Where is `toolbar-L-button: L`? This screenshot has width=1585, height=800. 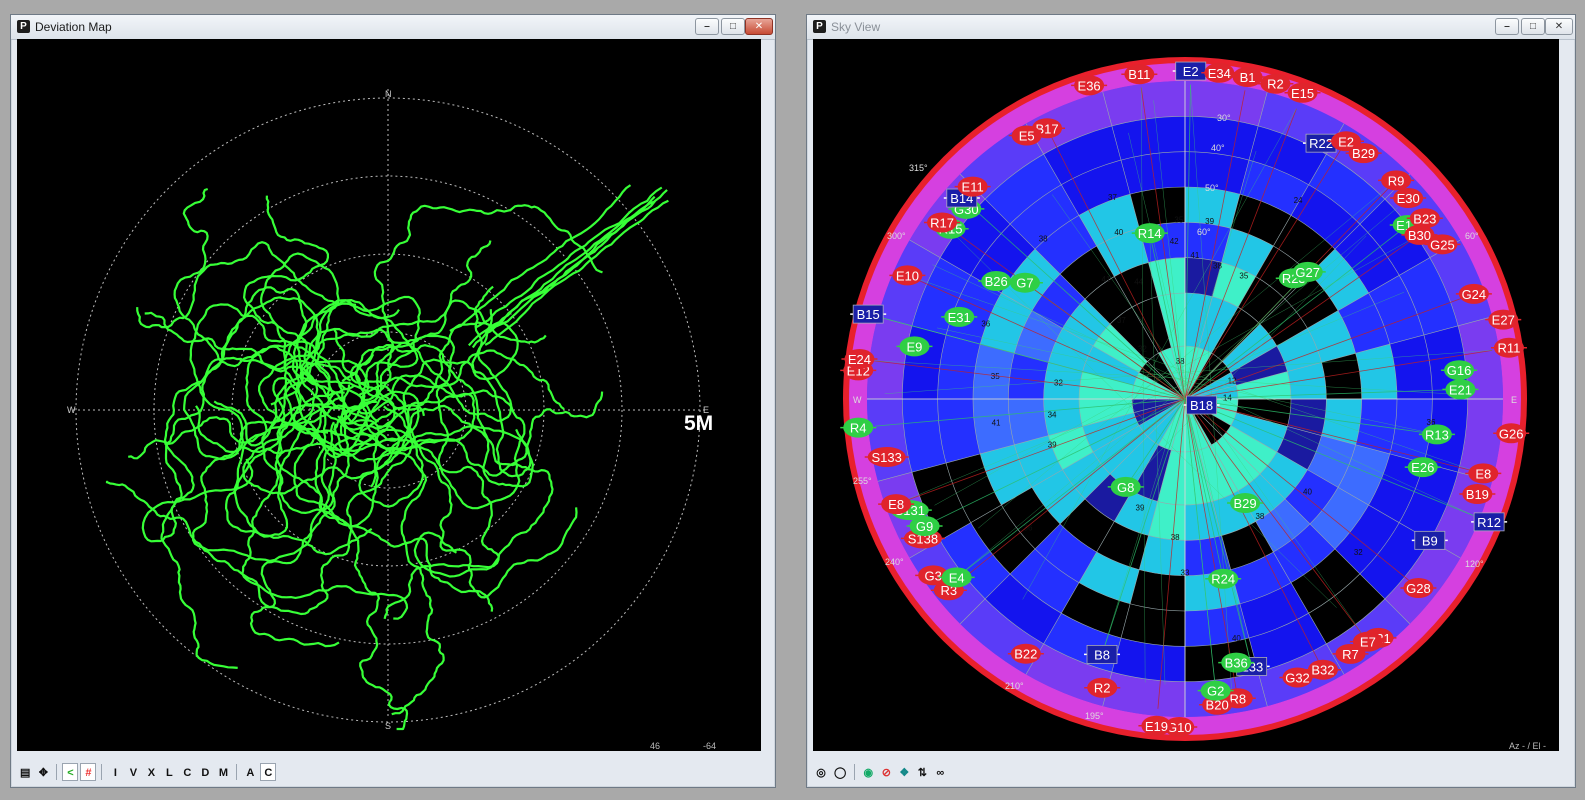
toolbar-L-button: L is located at coordinates (169, 772).